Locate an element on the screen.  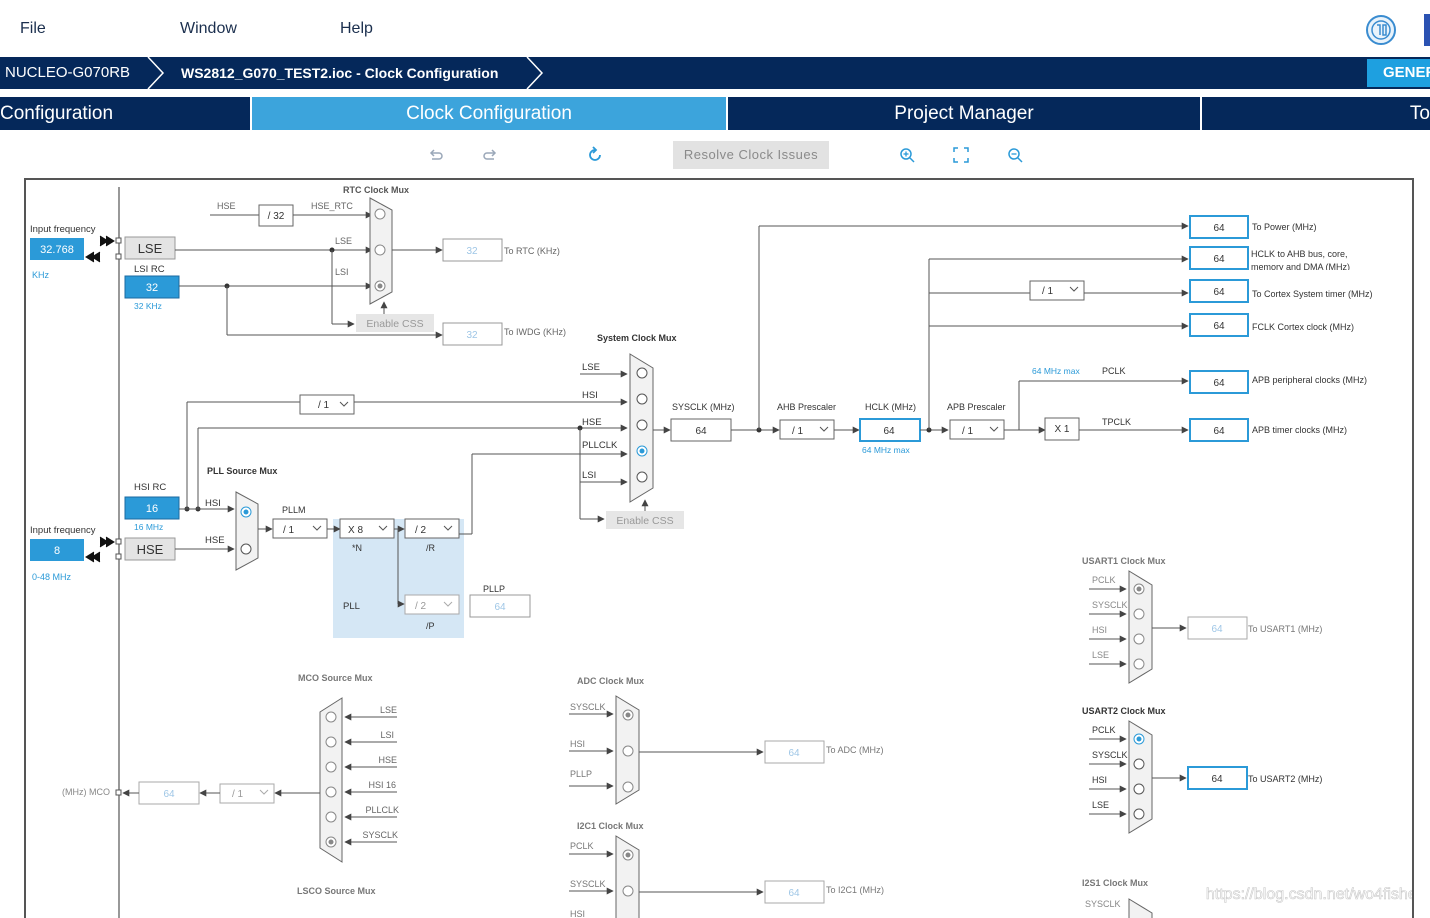
i2c1-mux-title: I2C1 Clock Mux is located at coordinates (610, 826).